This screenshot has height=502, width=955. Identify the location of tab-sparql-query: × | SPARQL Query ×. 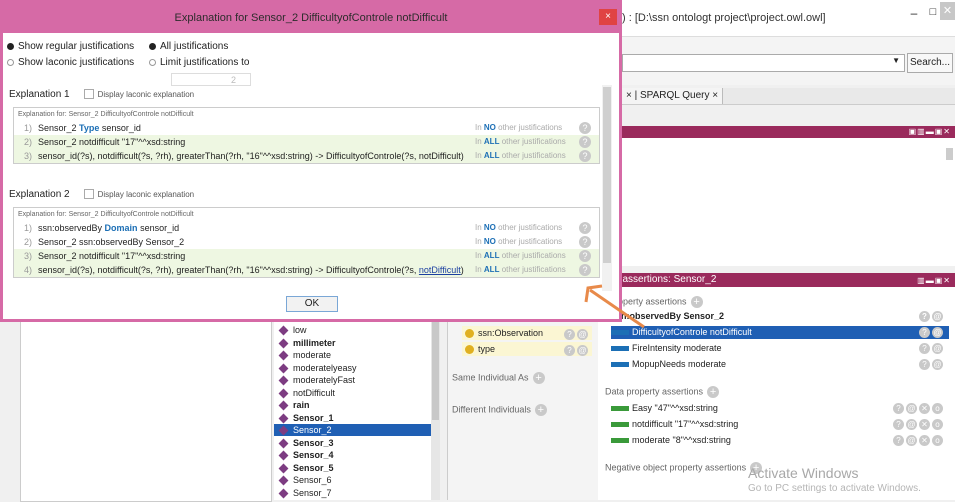
(673, 96).